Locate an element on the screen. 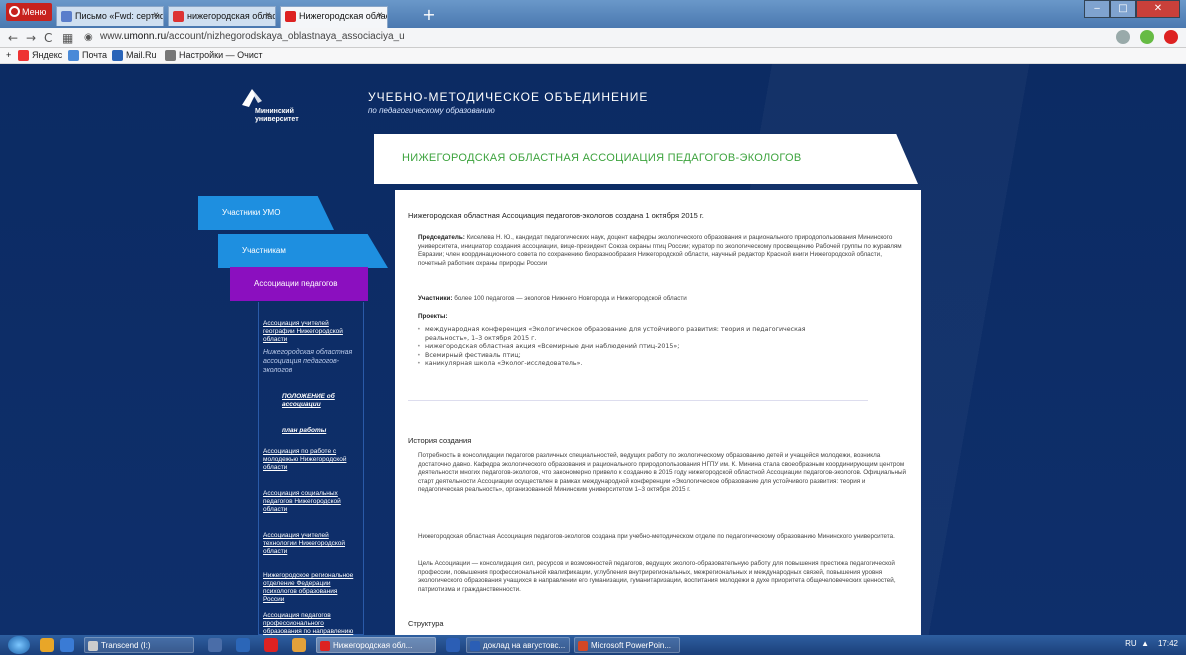  url-host: umonn.ru is located at coordinates (145, 36).